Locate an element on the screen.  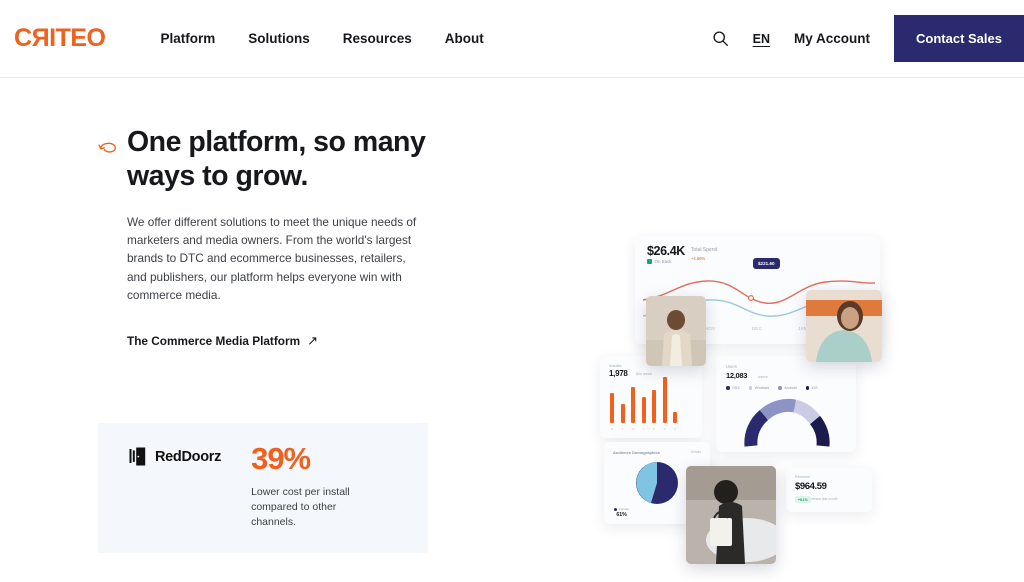
photo-tile-person-tan-coat is located at coordinates (676, 331).